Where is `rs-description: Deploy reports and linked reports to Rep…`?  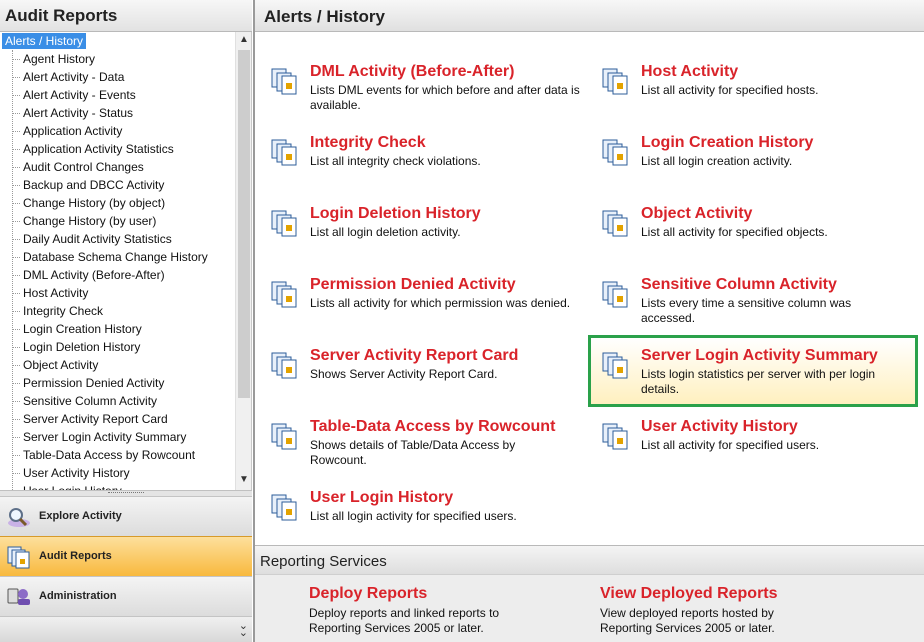 rs-description: Deploy reports and linked reports to Rep… is located at coordinates (404, 620).